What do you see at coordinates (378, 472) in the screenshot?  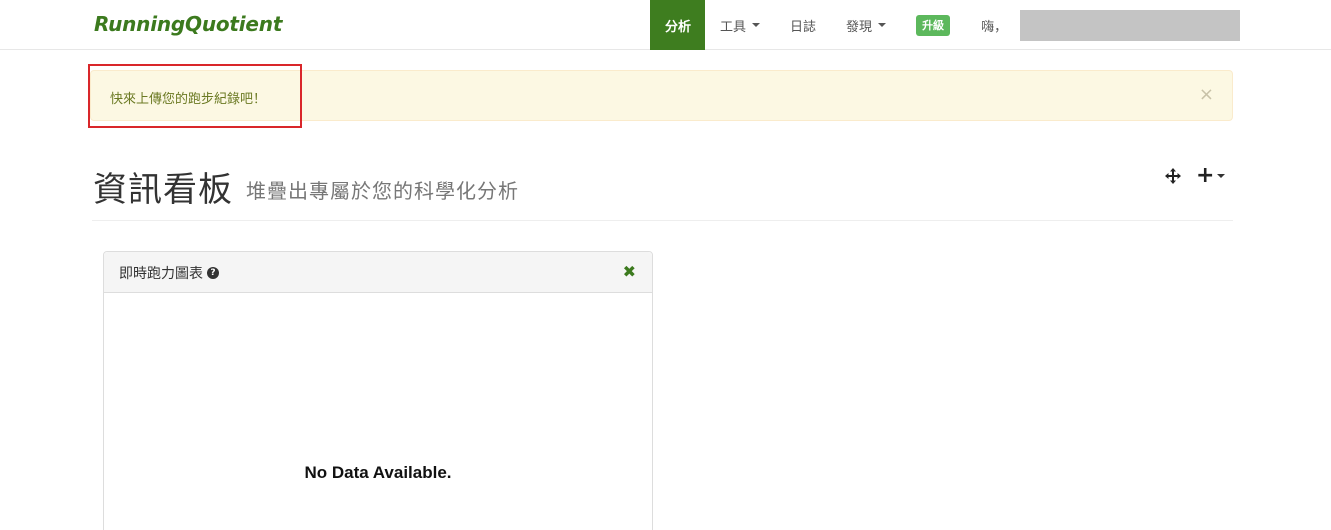 I see `no-data-message: No Data Available.` at bounding box center [378, 472].